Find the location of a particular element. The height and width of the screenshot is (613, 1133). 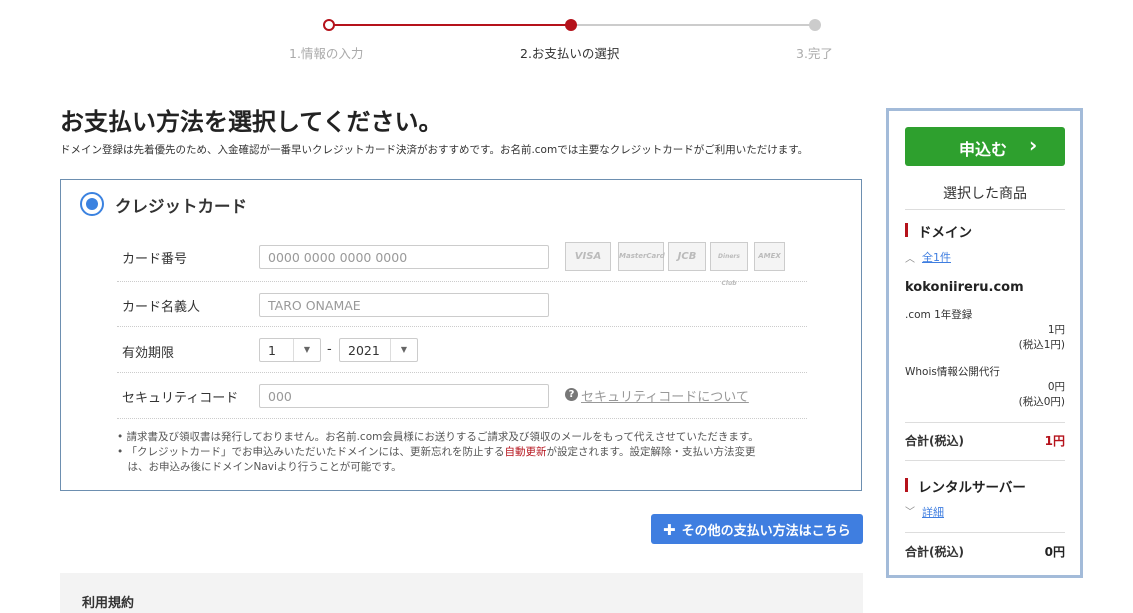

mastercard-logo-icon: MasterCard is located at coordinates (641, 256).